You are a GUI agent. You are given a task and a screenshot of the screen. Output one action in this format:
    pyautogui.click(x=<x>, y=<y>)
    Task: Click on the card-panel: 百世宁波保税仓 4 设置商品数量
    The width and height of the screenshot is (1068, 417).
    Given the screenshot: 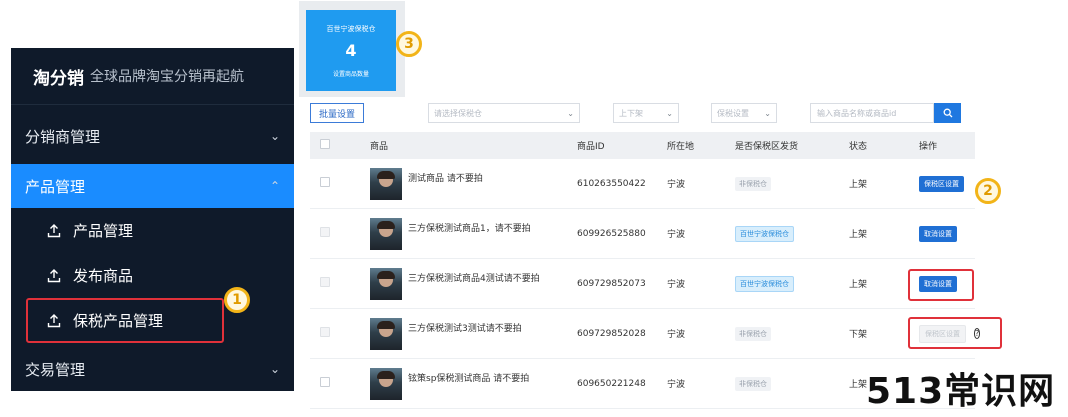 What is the action you would take?
    pyautogui.click(x=352, y=49)
    